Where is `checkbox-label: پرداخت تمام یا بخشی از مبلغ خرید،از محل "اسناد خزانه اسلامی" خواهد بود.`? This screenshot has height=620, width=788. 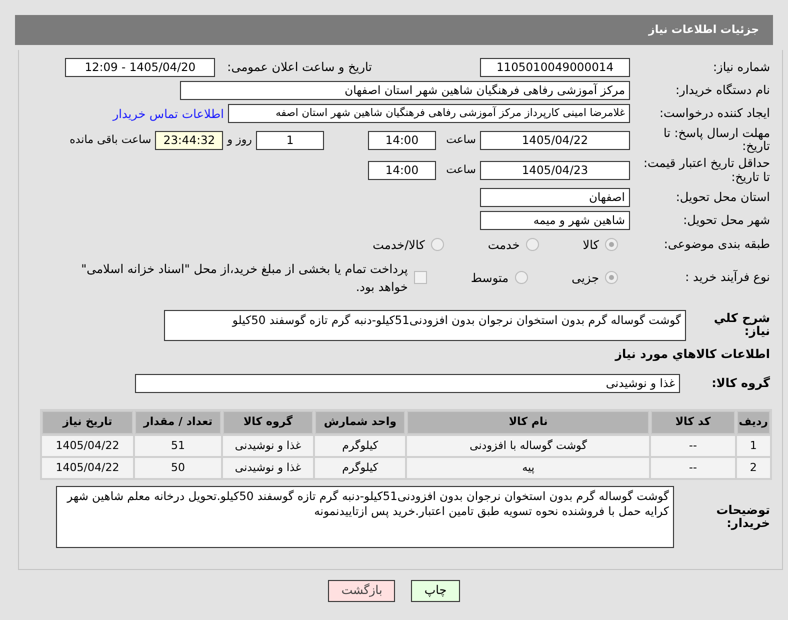
checkbox-label: پرداخت تمام یا بخشی از مبلغ خرید،از محل "اسناد خزانه اسلامی" خواهد بود. is located at coordinates (244, 278).